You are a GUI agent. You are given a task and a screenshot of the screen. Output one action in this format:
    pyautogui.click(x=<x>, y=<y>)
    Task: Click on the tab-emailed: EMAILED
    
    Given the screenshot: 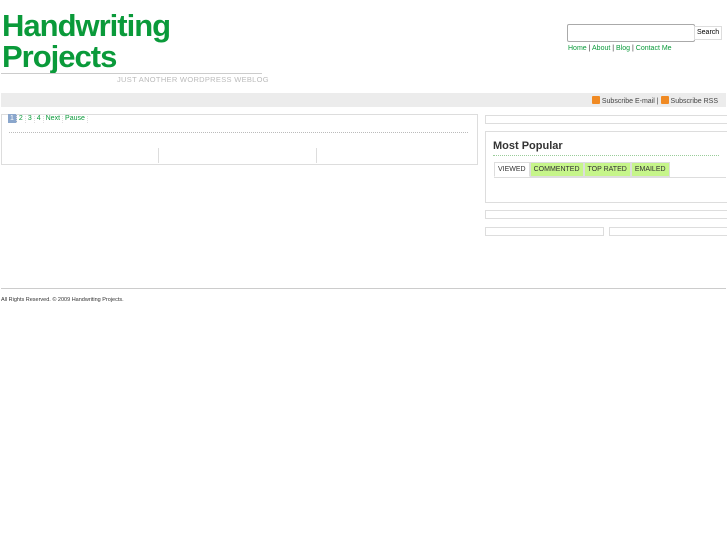 What is the action you would take?
    pyautogui.click(x=650, y=169)
    